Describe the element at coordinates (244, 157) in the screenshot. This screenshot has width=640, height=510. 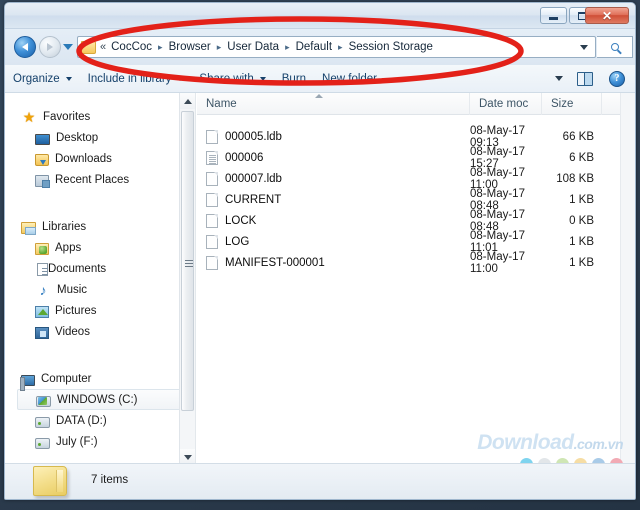
I see `file-name-label: 000006` at that location.